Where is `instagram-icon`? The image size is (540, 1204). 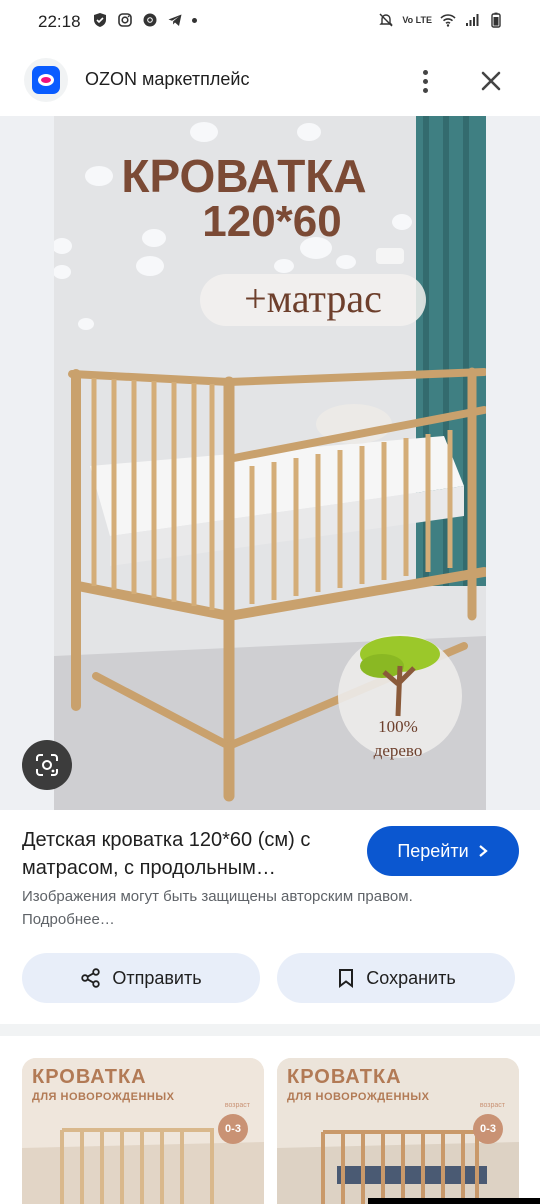 instagram-icon is located at coordinates (125, 20).